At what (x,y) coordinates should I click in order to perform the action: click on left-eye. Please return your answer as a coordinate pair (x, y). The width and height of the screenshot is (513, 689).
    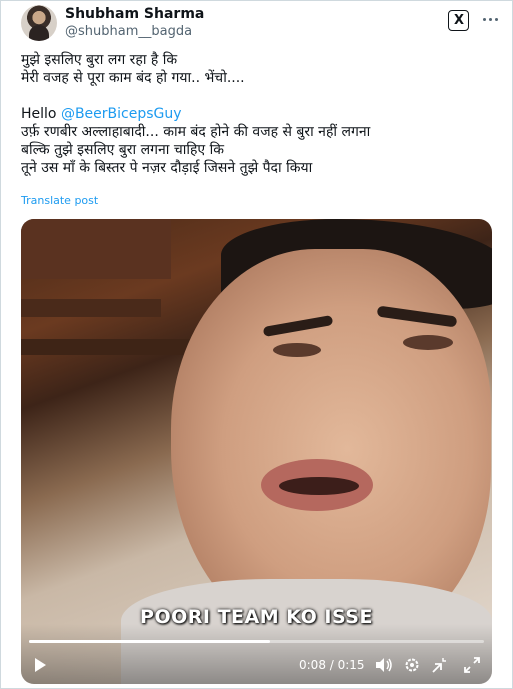
    Looking at the image, I should click on (297, 350).